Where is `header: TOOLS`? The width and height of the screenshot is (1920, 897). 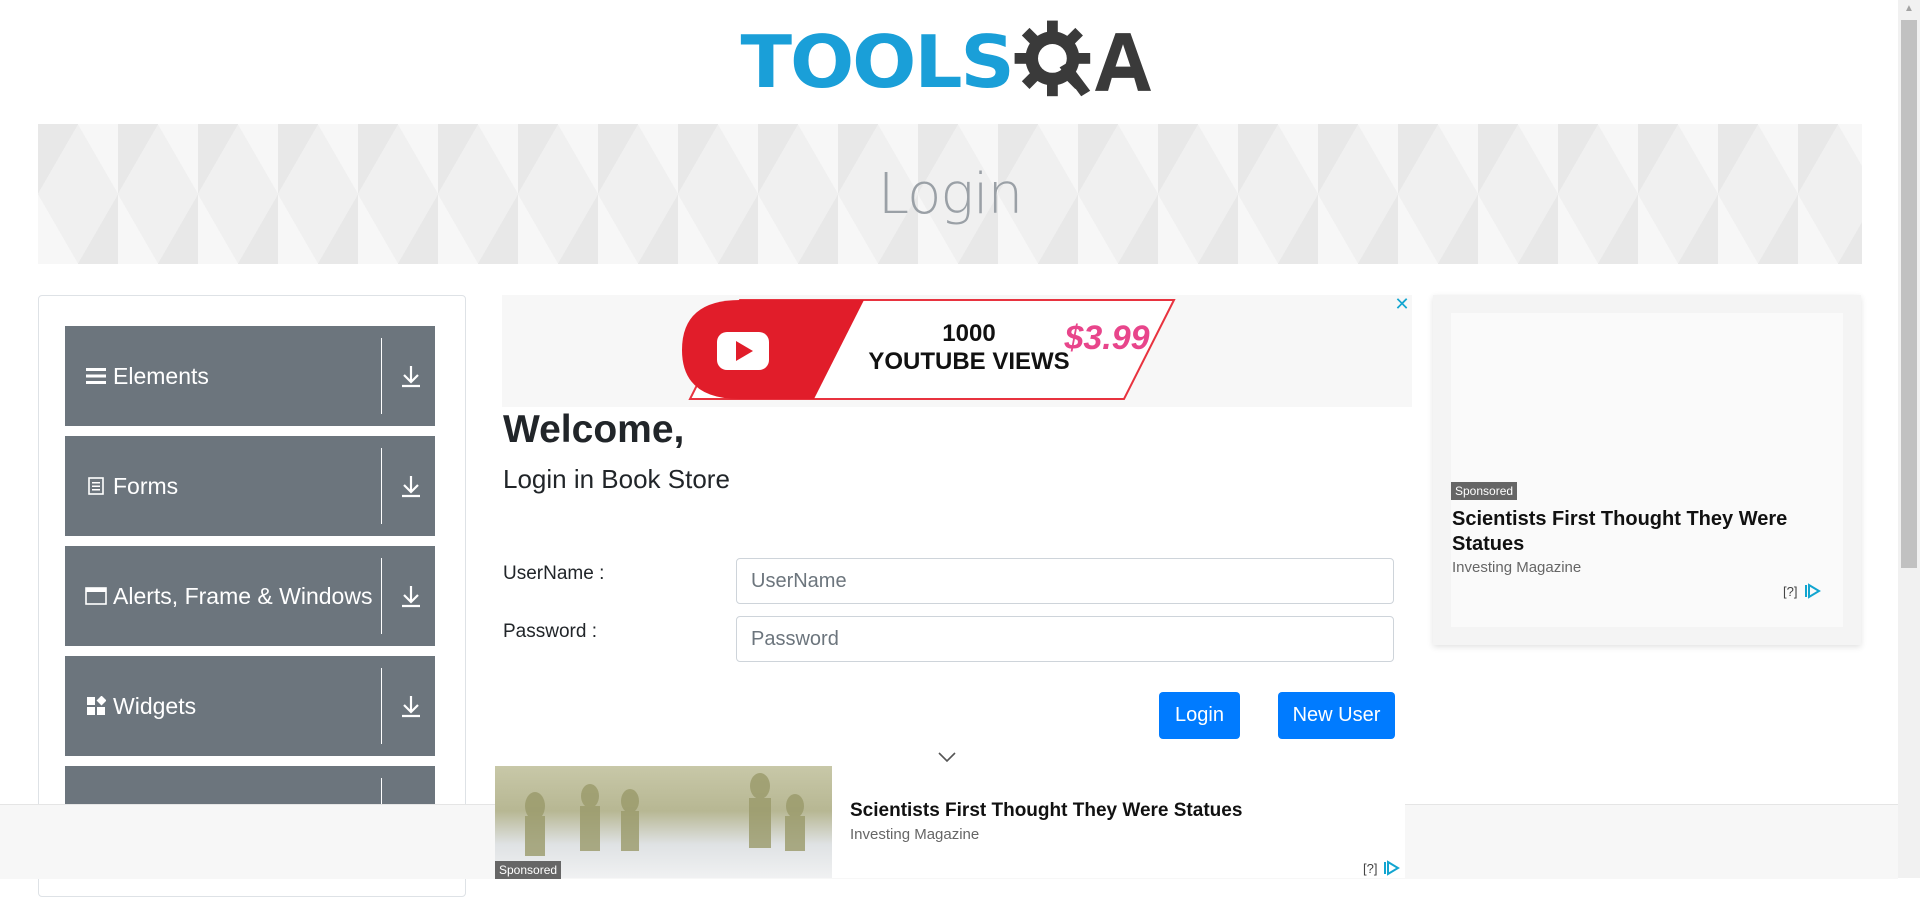
header: TOOLS is located at coordinates (949, 62).